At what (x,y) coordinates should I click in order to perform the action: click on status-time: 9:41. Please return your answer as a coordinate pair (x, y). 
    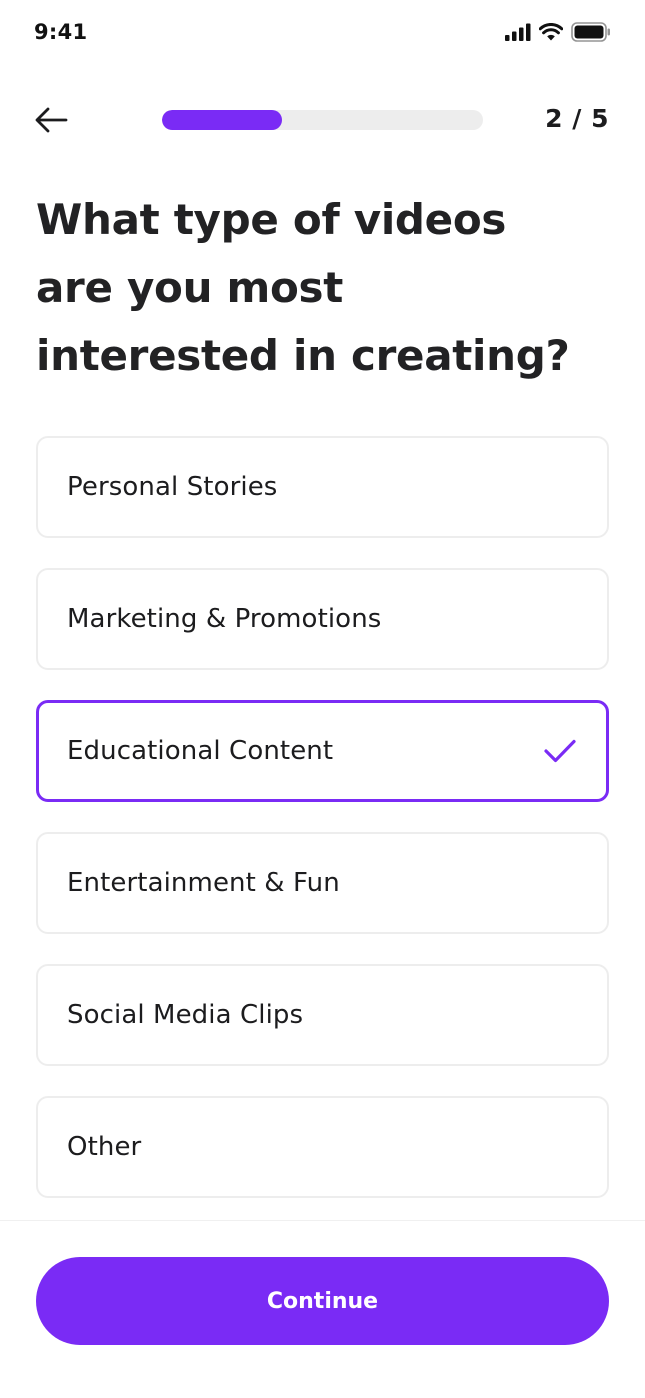
    Looking at the image, I should click on (61, 32).